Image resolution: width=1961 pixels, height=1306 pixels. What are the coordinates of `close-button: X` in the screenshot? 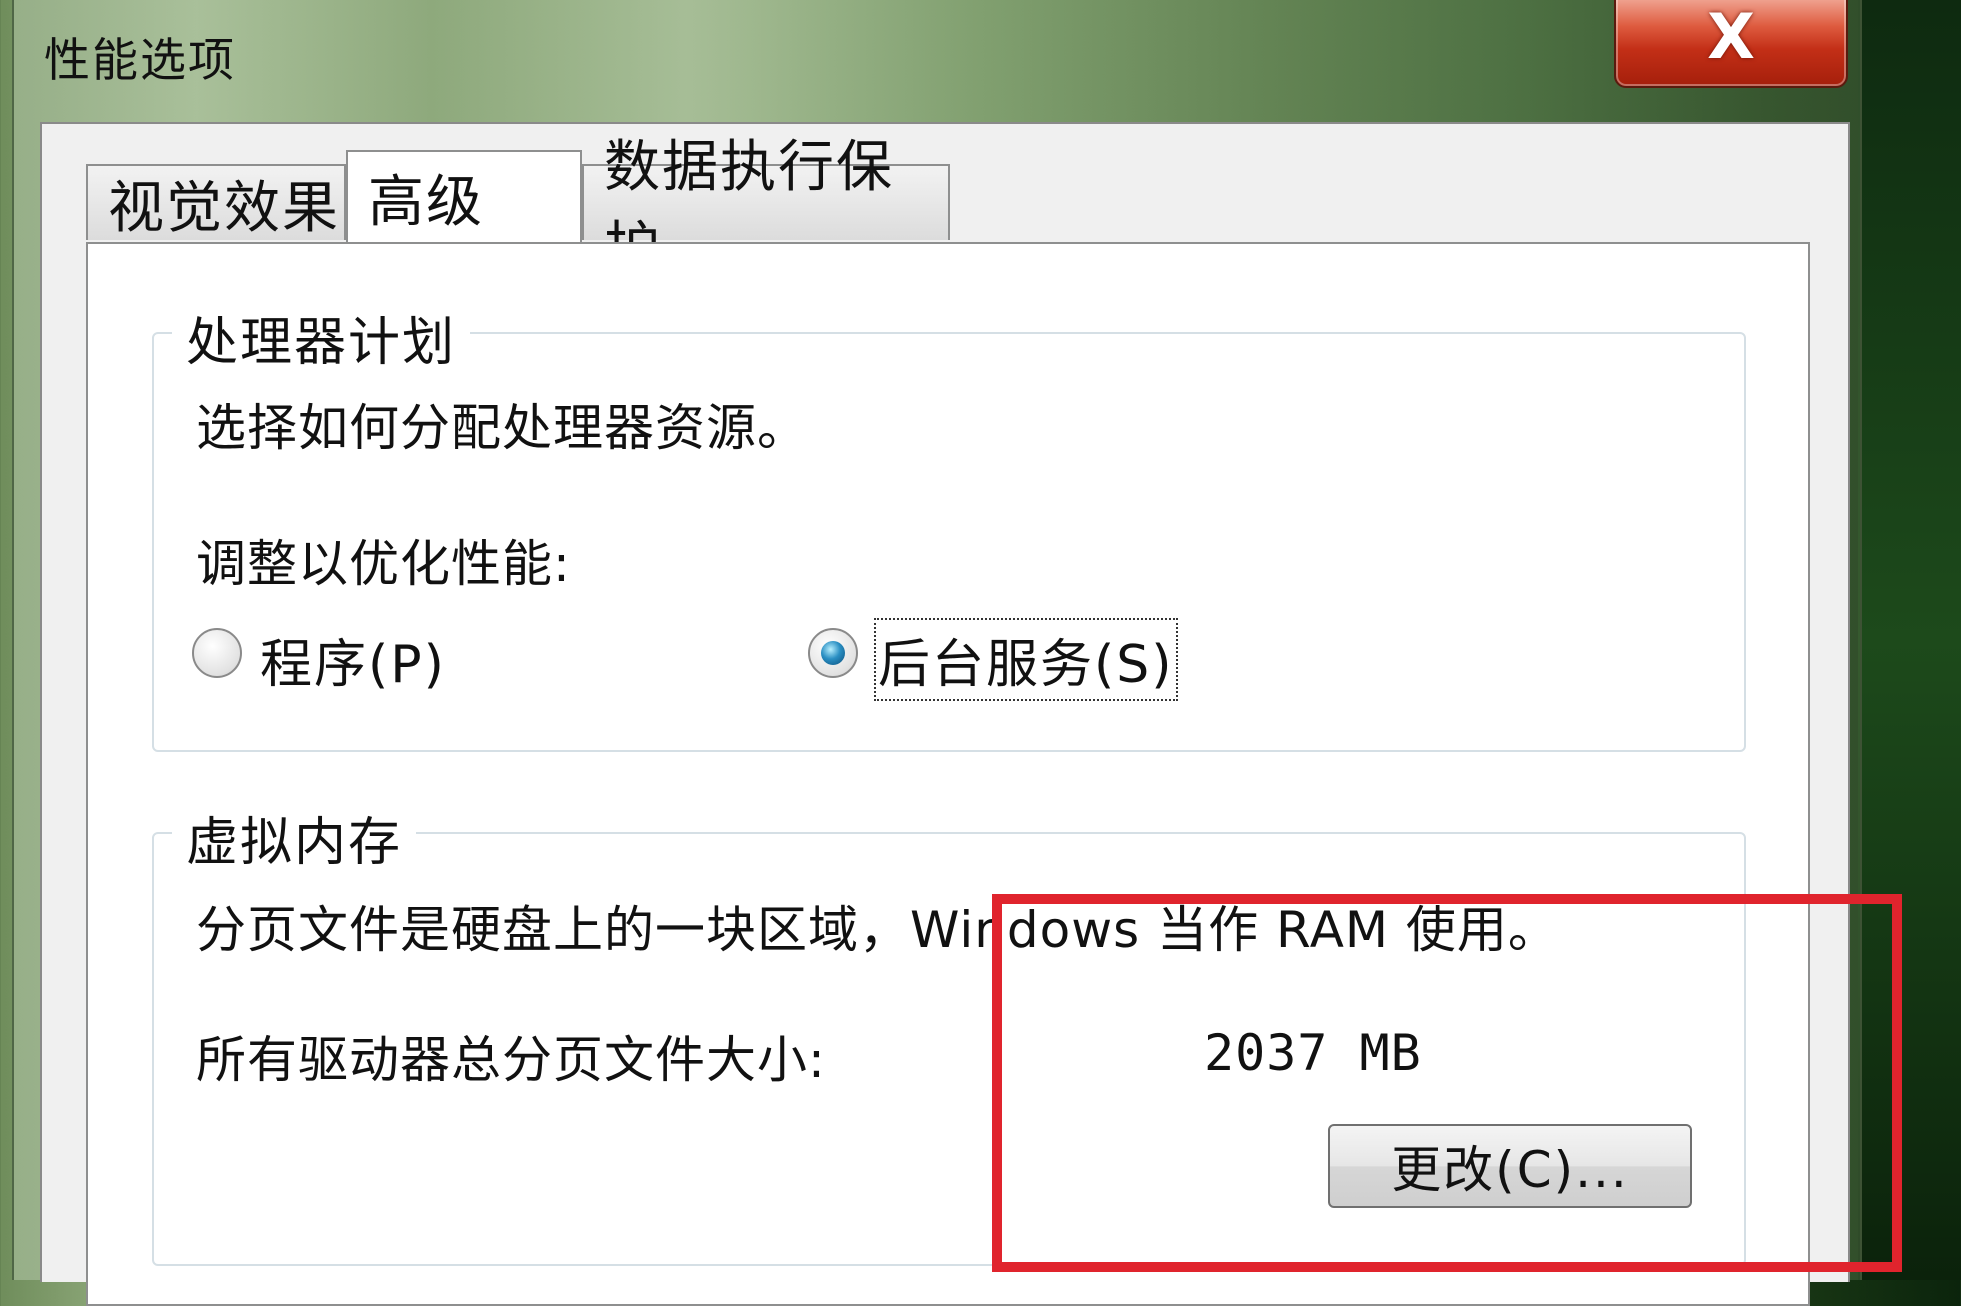 It's located at (1731, 44).